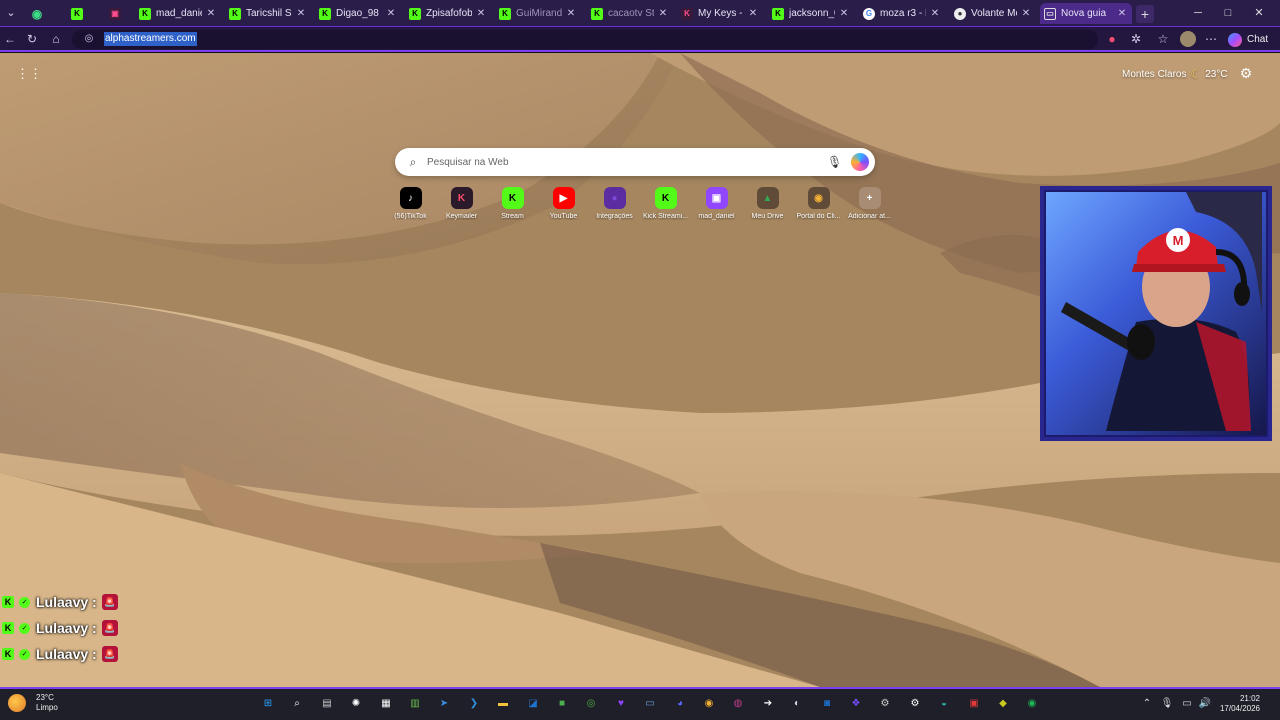  I want to click on back-icon: ←, so click(10, 39).